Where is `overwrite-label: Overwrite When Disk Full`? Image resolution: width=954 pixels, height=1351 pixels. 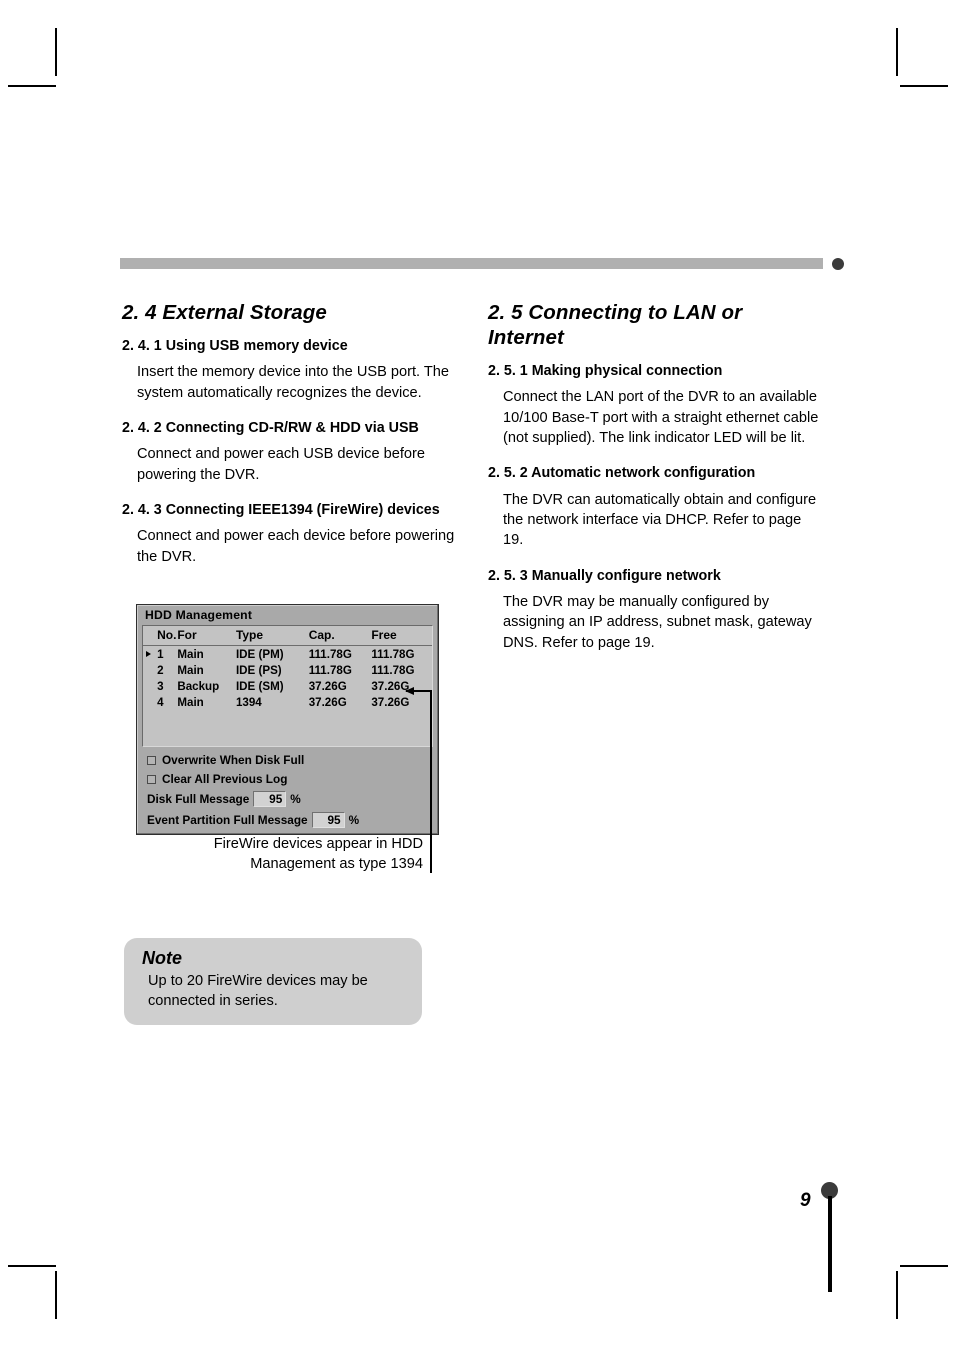
overwrite-label: Overwrite When Disk Full is located at coordinates (233, 760).